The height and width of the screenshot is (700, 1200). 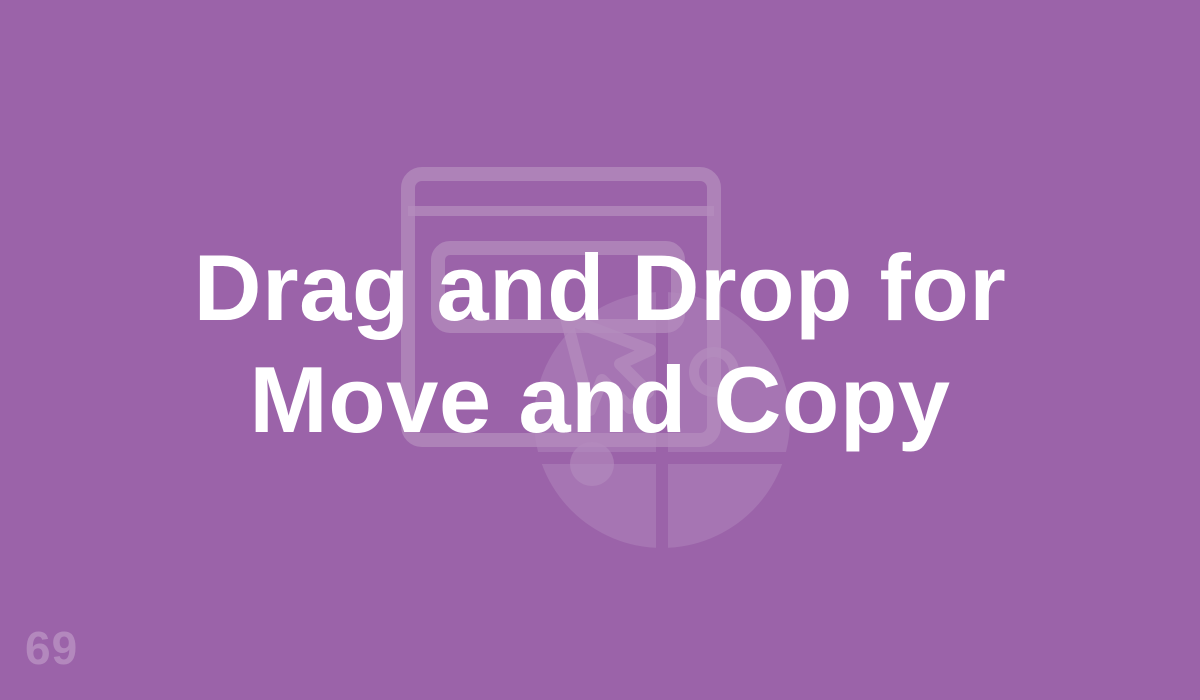 I want to click on window-titlebar-line, so click(x=561, y=211).